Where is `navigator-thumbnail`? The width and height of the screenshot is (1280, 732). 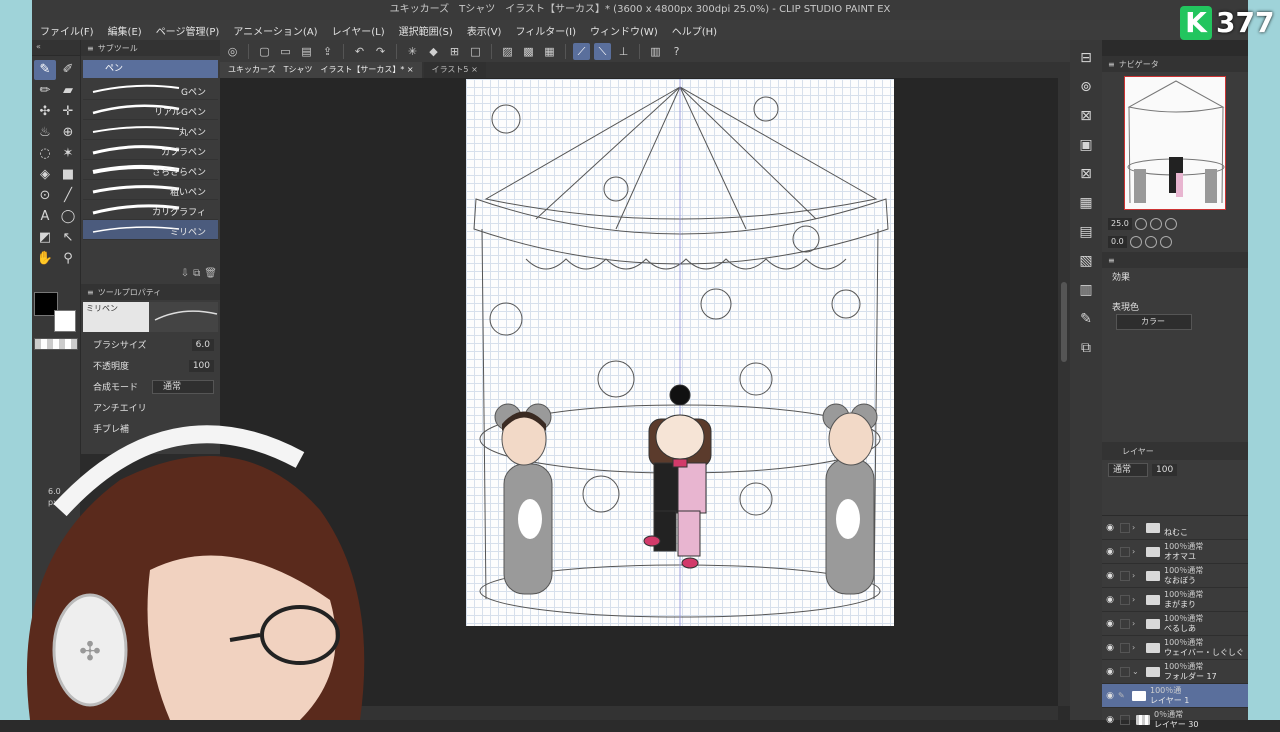
navigator-thumbnail is located at coordinates (1175, 143).